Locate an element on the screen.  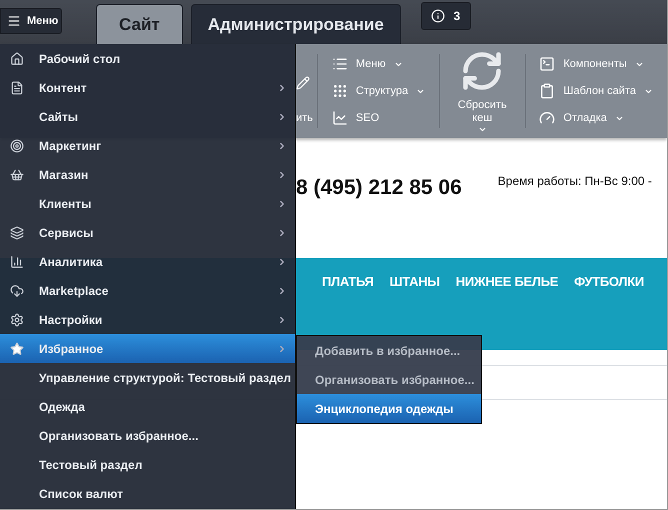
menu-item: Управление структурой: Тестовый раздел is located at coordinates (147, 377).